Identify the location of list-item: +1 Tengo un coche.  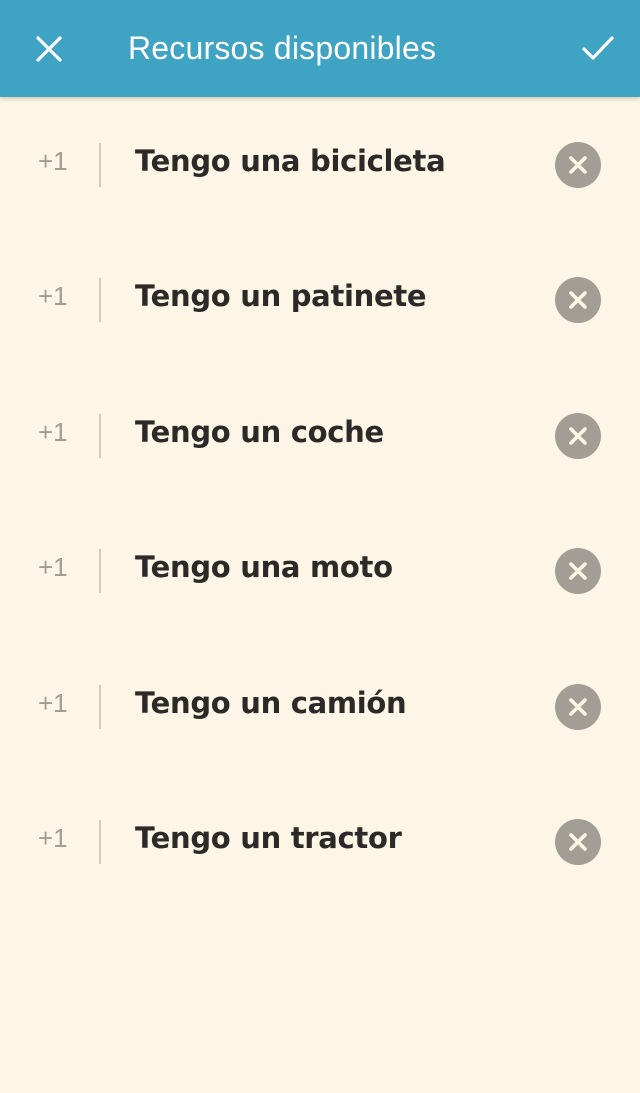
(320, 435).